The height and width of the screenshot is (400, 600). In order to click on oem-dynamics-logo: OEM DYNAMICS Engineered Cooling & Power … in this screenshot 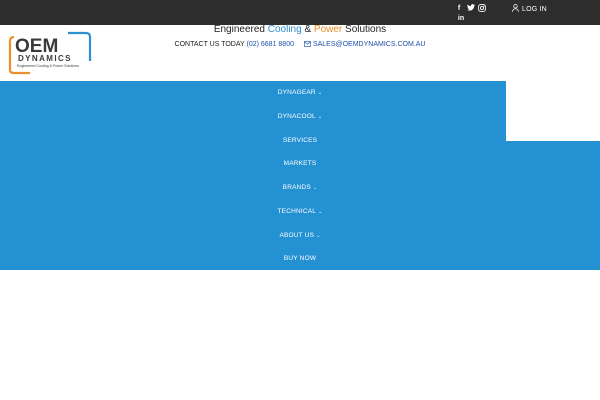, I will do `click(50, 53)`.